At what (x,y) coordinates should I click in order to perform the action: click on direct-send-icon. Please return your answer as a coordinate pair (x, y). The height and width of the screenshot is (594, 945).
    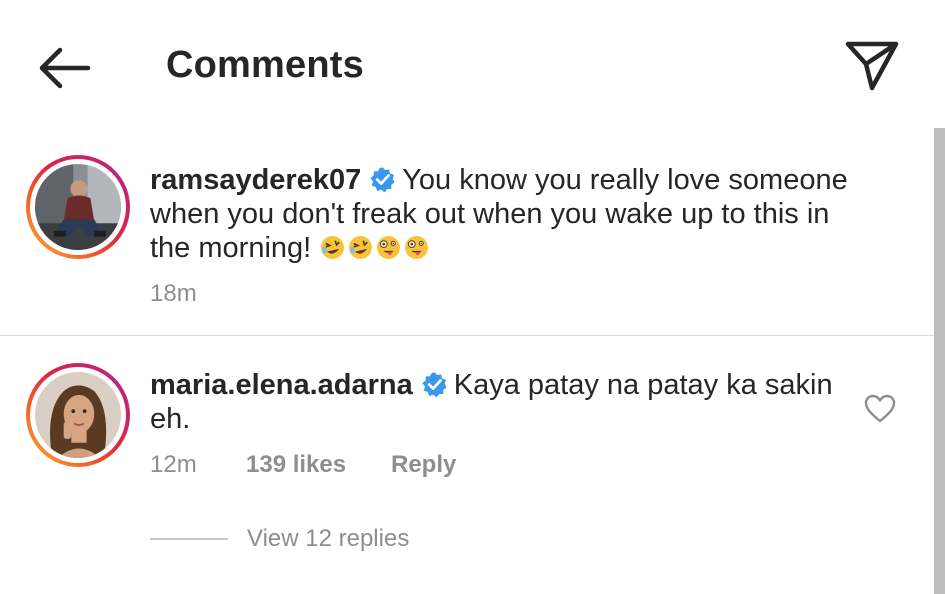
    Looking at the image, I should click on (872, 66).